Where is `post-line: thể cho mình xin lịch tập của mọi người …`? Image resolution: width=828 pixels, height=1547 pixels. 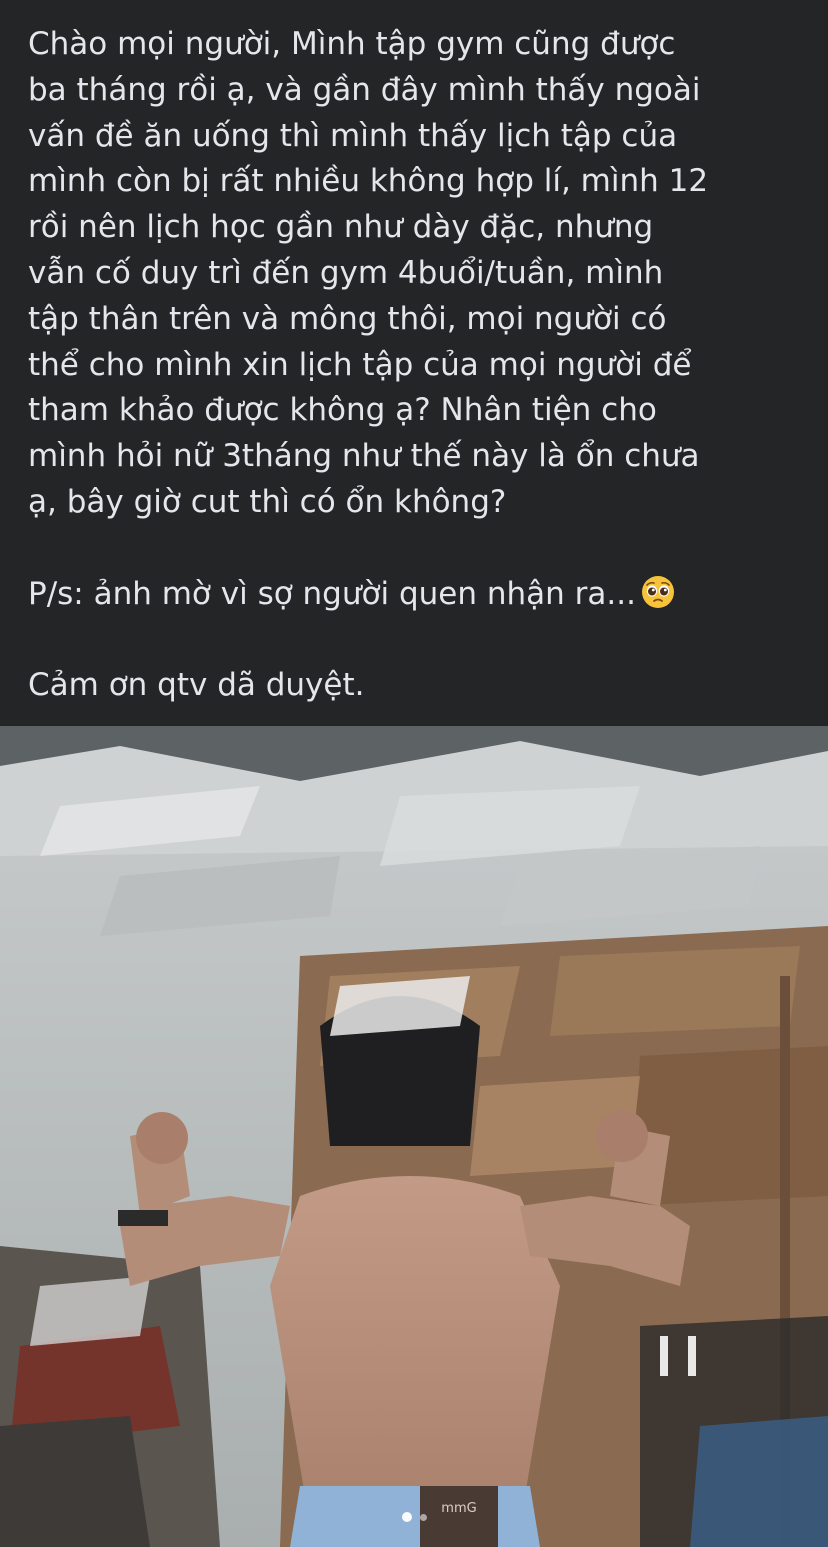
post-line: thể cho mình xin lịch tập của mọi người … is located at coordinates (360, 364).